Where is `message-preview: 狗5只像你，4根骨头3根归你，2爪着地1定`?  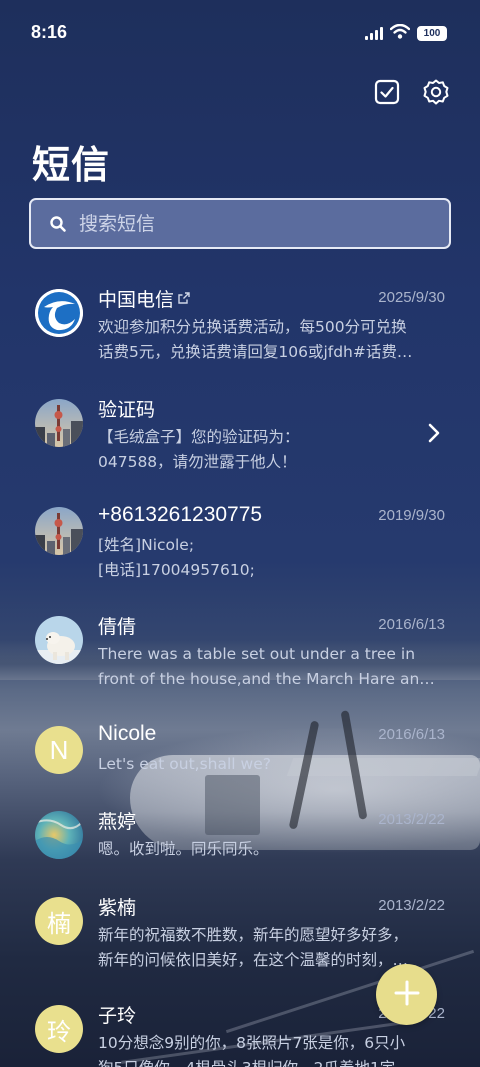 message-preview: 狗5只像你，4根骨头3根归你，2爪着地1定 is located at coordinates (273, 1061).